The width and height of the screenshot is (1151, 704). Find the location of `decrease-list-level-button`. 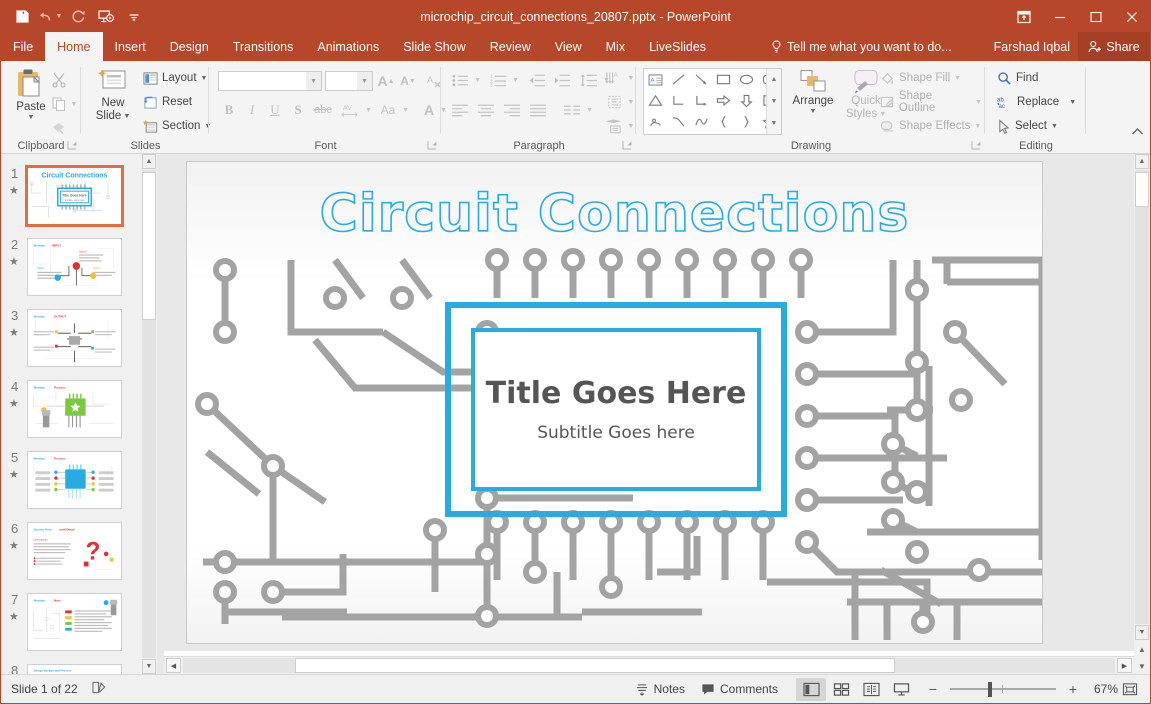

decrease-list-level-button is located at coordinates (537, 80).